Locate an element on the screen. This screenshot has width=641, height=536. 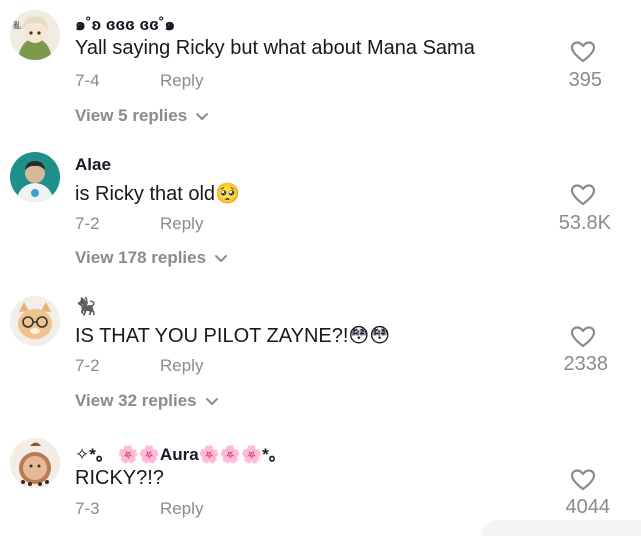
comment-text: RICKY?!? is located at coordinates (119, 478).